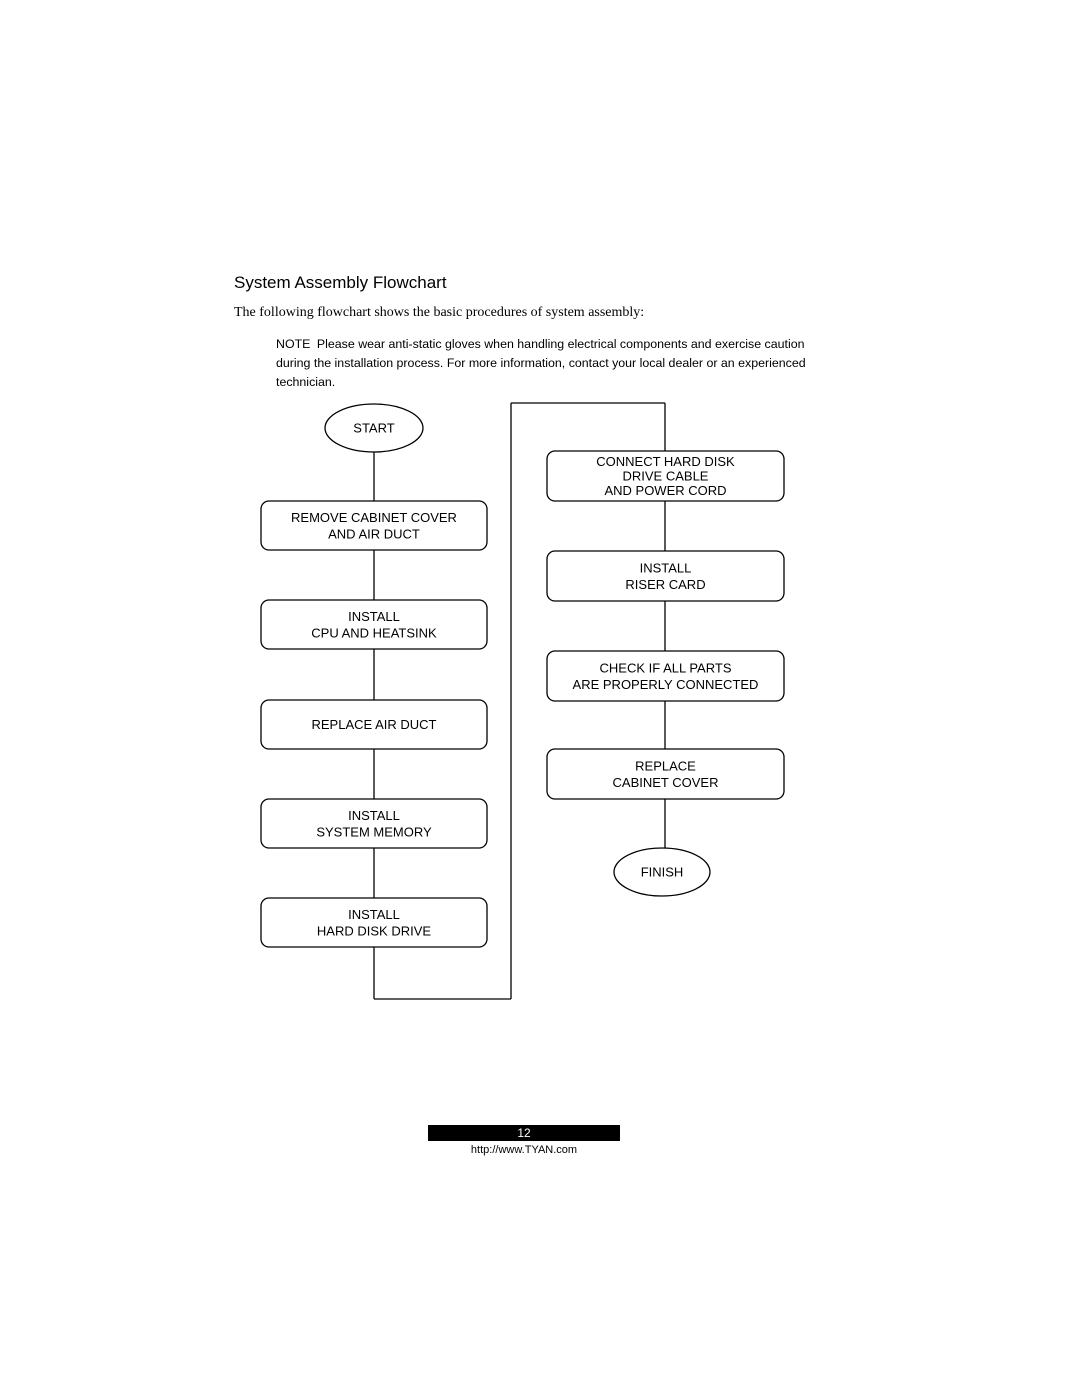 The image size is (1080, 1397). I want to click on step-left-2: INSTALLCPU AND HEATSINK, so click(374, 624).